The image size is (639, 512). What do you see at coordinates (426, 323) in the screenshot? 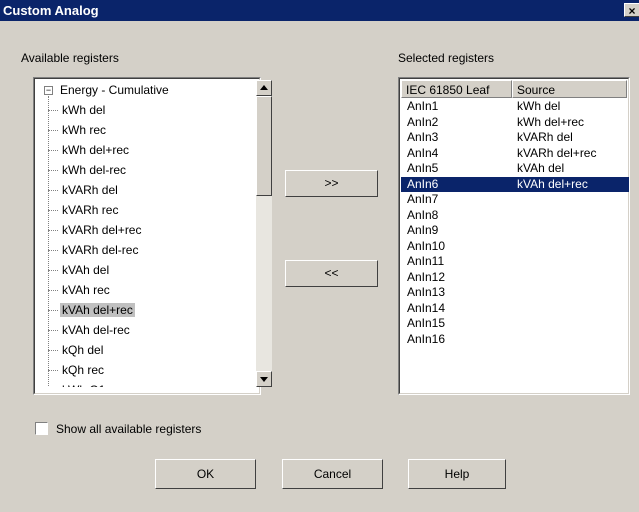
I see `leaf-cell: AnIn15` at bounding box center [426, 323].